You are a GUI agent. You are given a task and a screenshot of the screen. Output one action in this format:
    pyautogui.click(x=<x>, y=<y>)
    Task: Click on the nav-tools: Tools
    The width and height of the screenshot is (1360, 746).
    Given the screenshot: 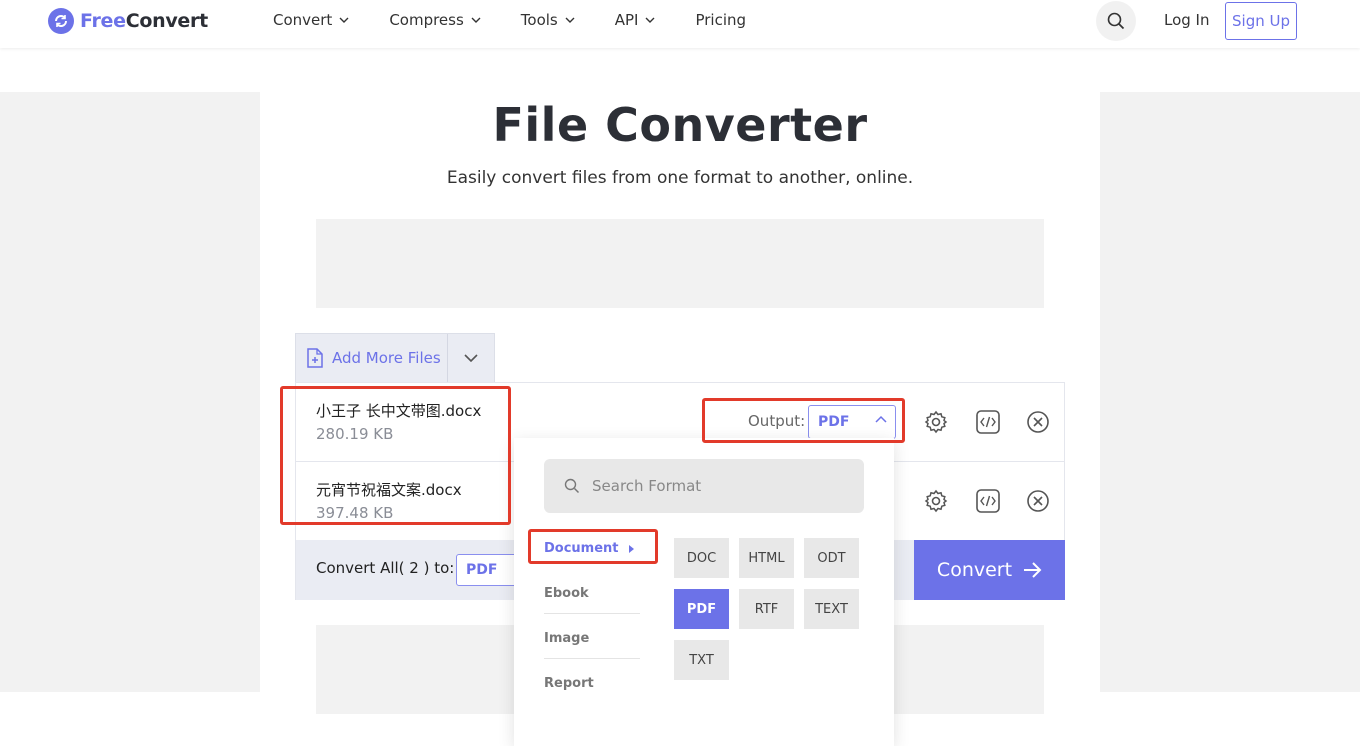 What is the action you would take?
    pyautogui.click(x=548, y=20)
    